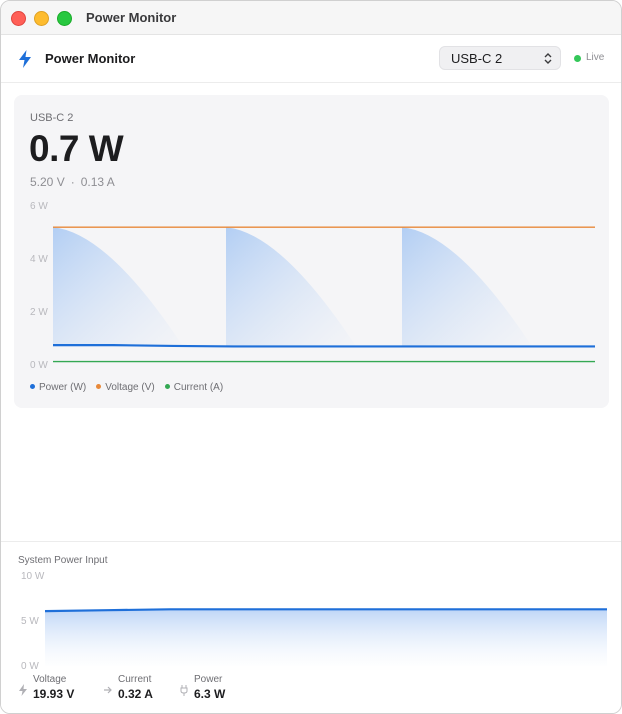 The height and width of the screenshot is (714, 622). Describe the element at coordinates (76, 148) in the screenshot. I see `current-power-value: 0.7 W` at that location.